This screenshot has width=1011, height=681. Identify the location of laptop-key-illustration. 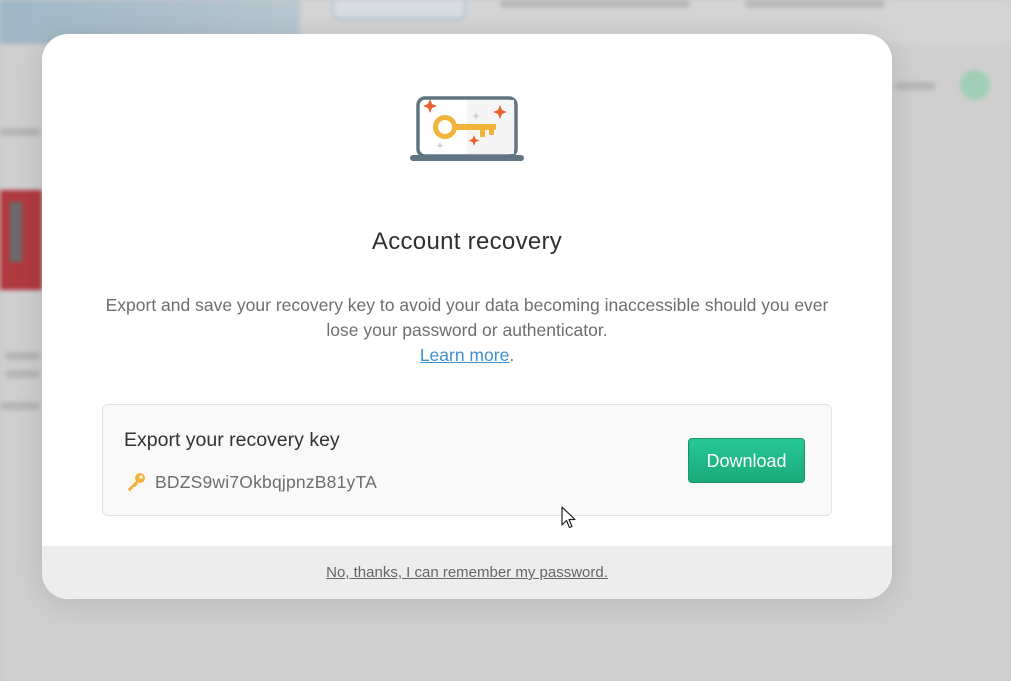
(467, 128).